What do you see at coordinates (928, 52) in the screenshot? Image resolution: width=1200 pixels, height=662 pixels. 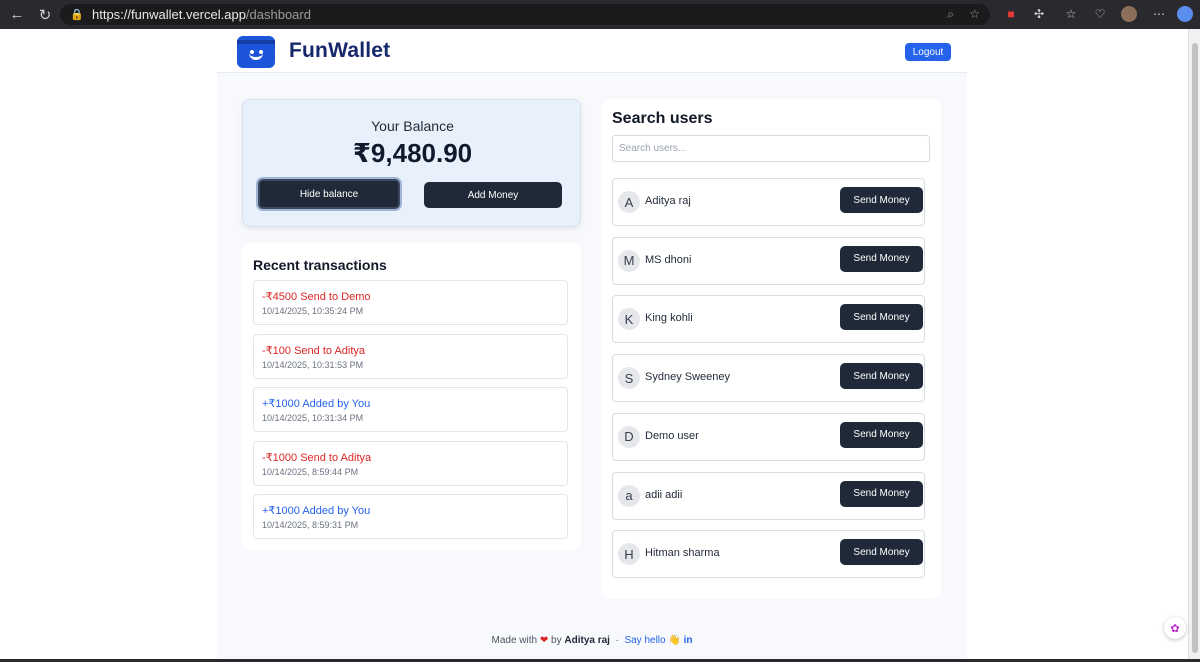 I see `logout-button: Logout` at bounding box center [928, 52].